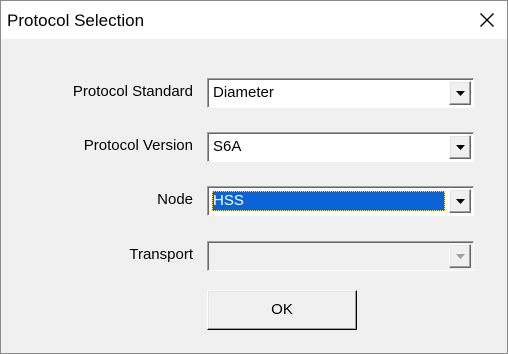 The width and height of the screenshot is (508, 354). I want to click on node-dropdown-button, so click(460, 201).